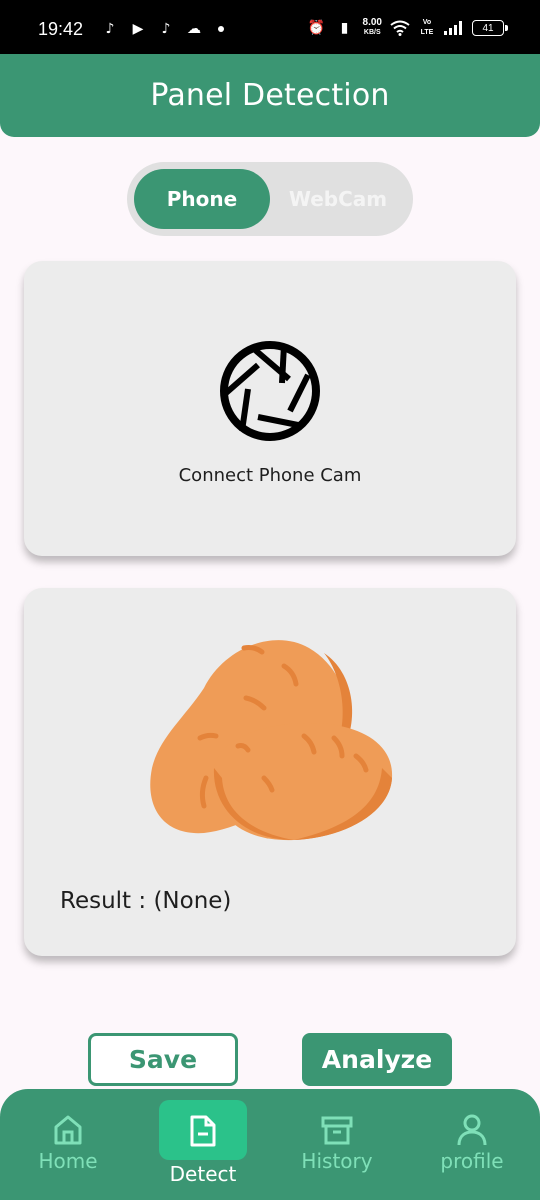  Describe the element at coordinates (203, 1174) in the screenshot. I see `nav-label-detect: Detect` at that location.